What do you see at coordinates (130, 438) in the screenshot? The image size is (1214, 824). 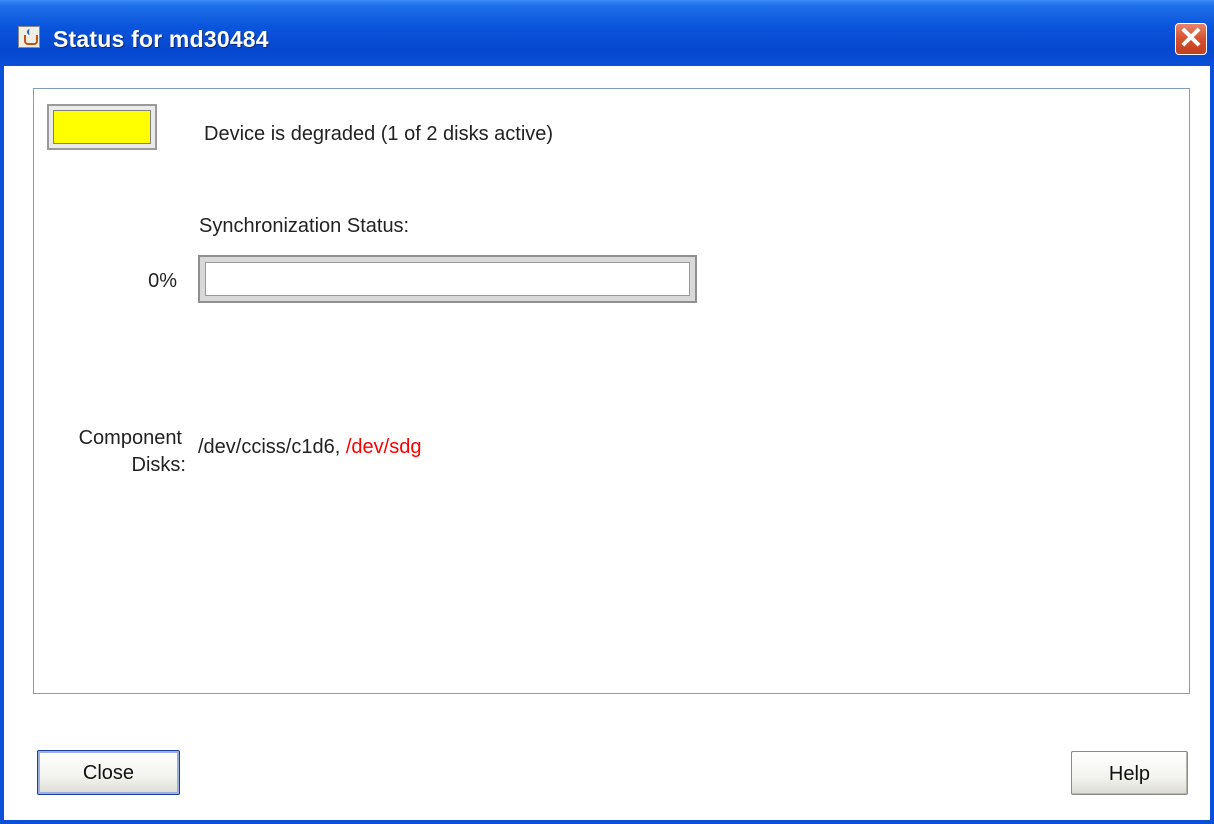 I see `component-disks-label-line1: Component` at bounding box center [130, 438].